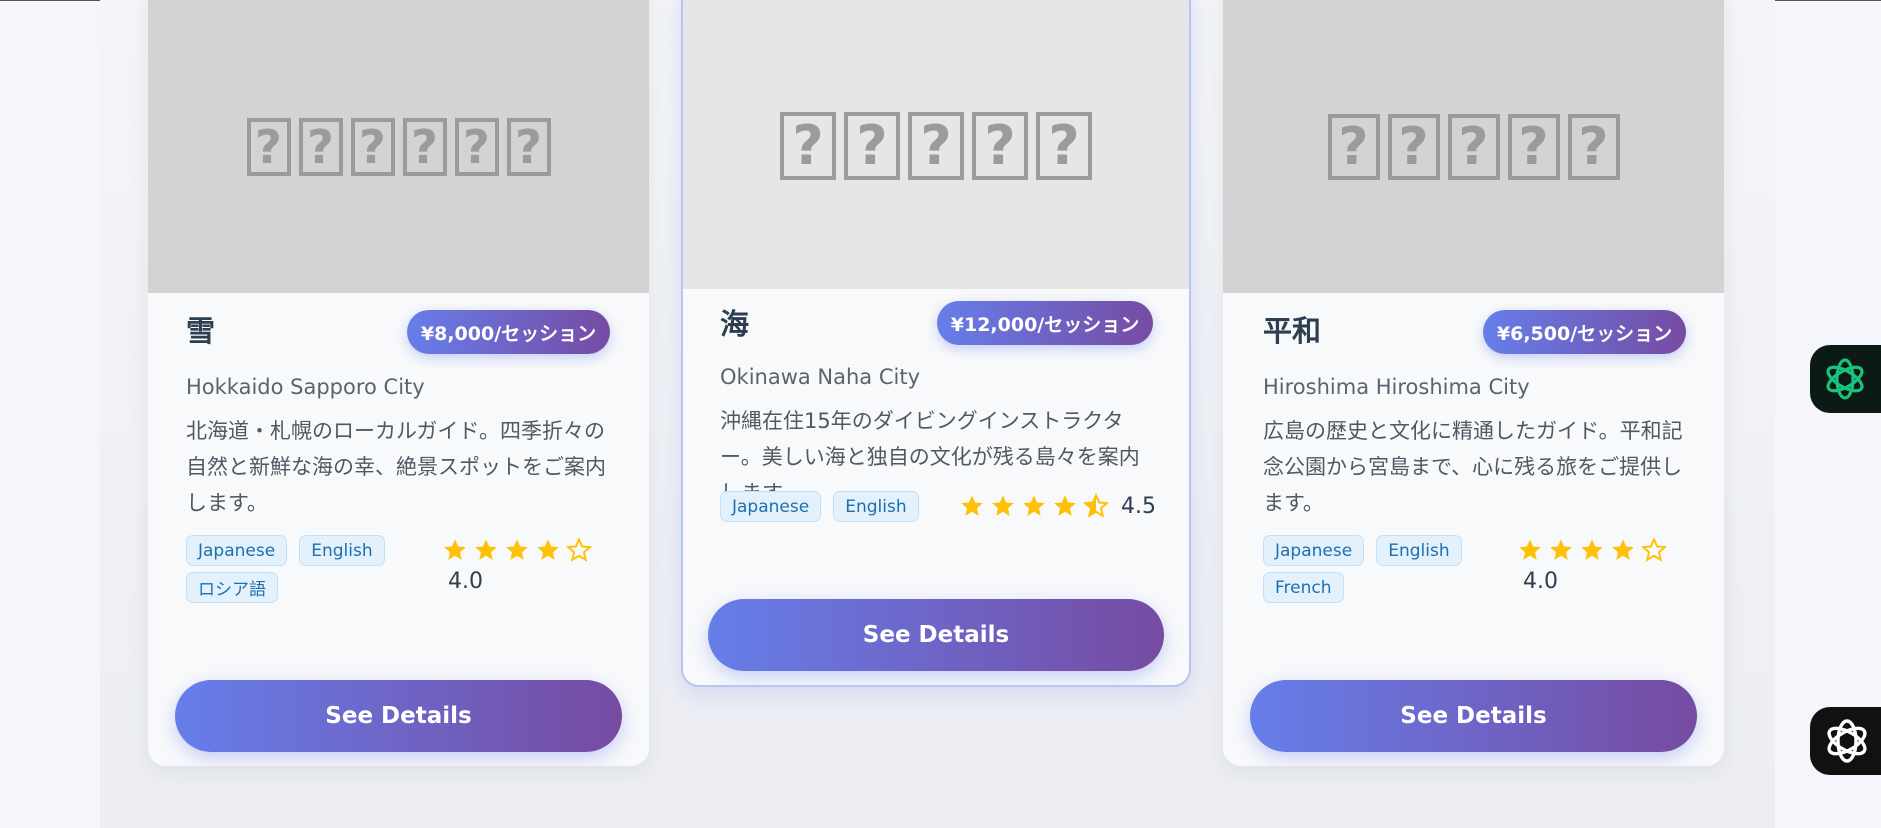 This screenshot has height=828, width=1881. I want to click on rating: 4.5, so click(1069, 506).